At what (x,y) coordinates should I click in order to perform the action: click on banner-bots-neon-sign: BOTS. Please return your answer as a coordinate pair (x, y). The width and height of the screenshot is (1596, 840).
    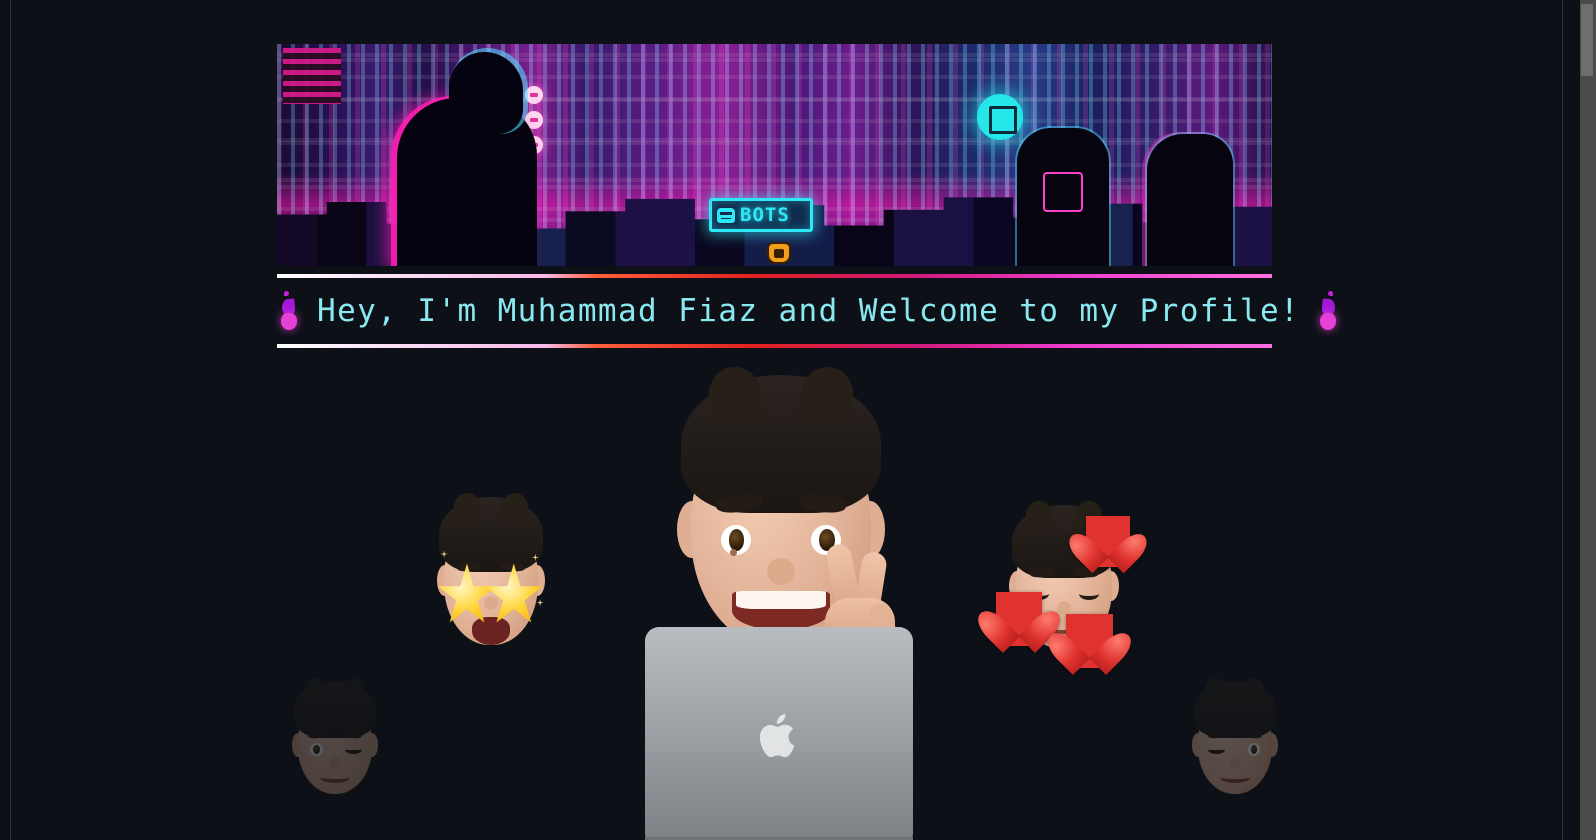
    Looking at the image, I should click on (761, 215).